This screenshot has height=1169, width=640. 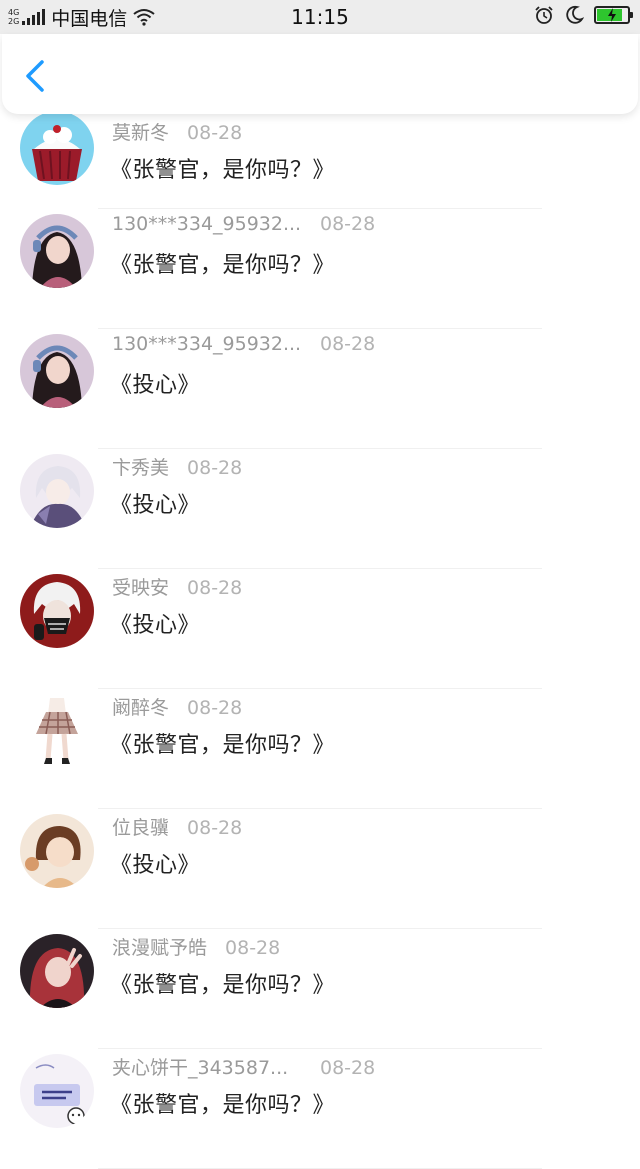 I want to click on list-item: 受映安 08-28 《投心》, so click(x=320, y=629).